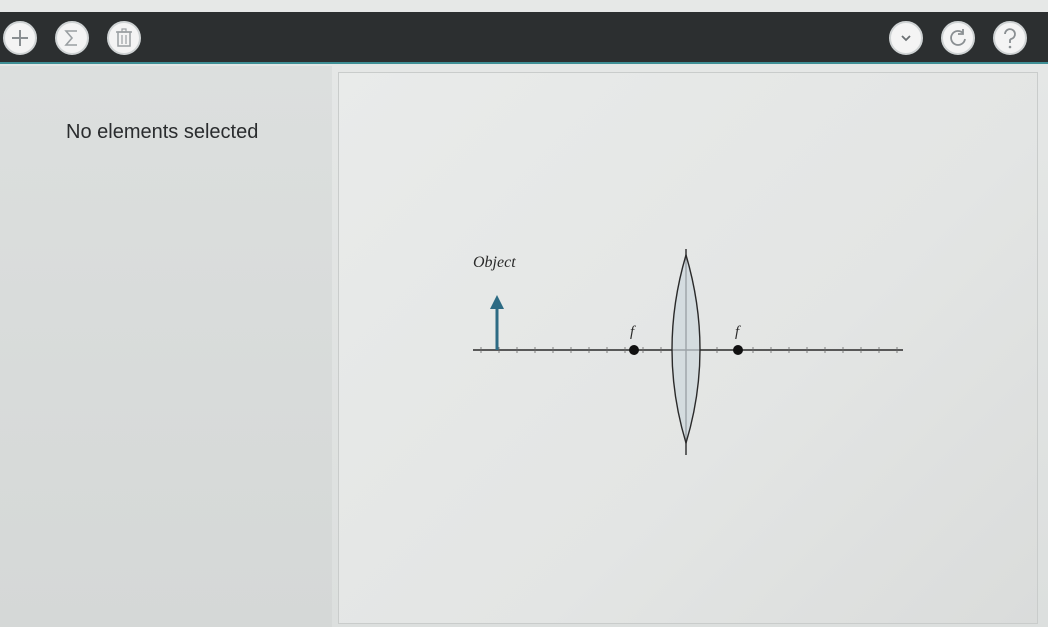  I want to click on refresh-icon, so click(958, 37).